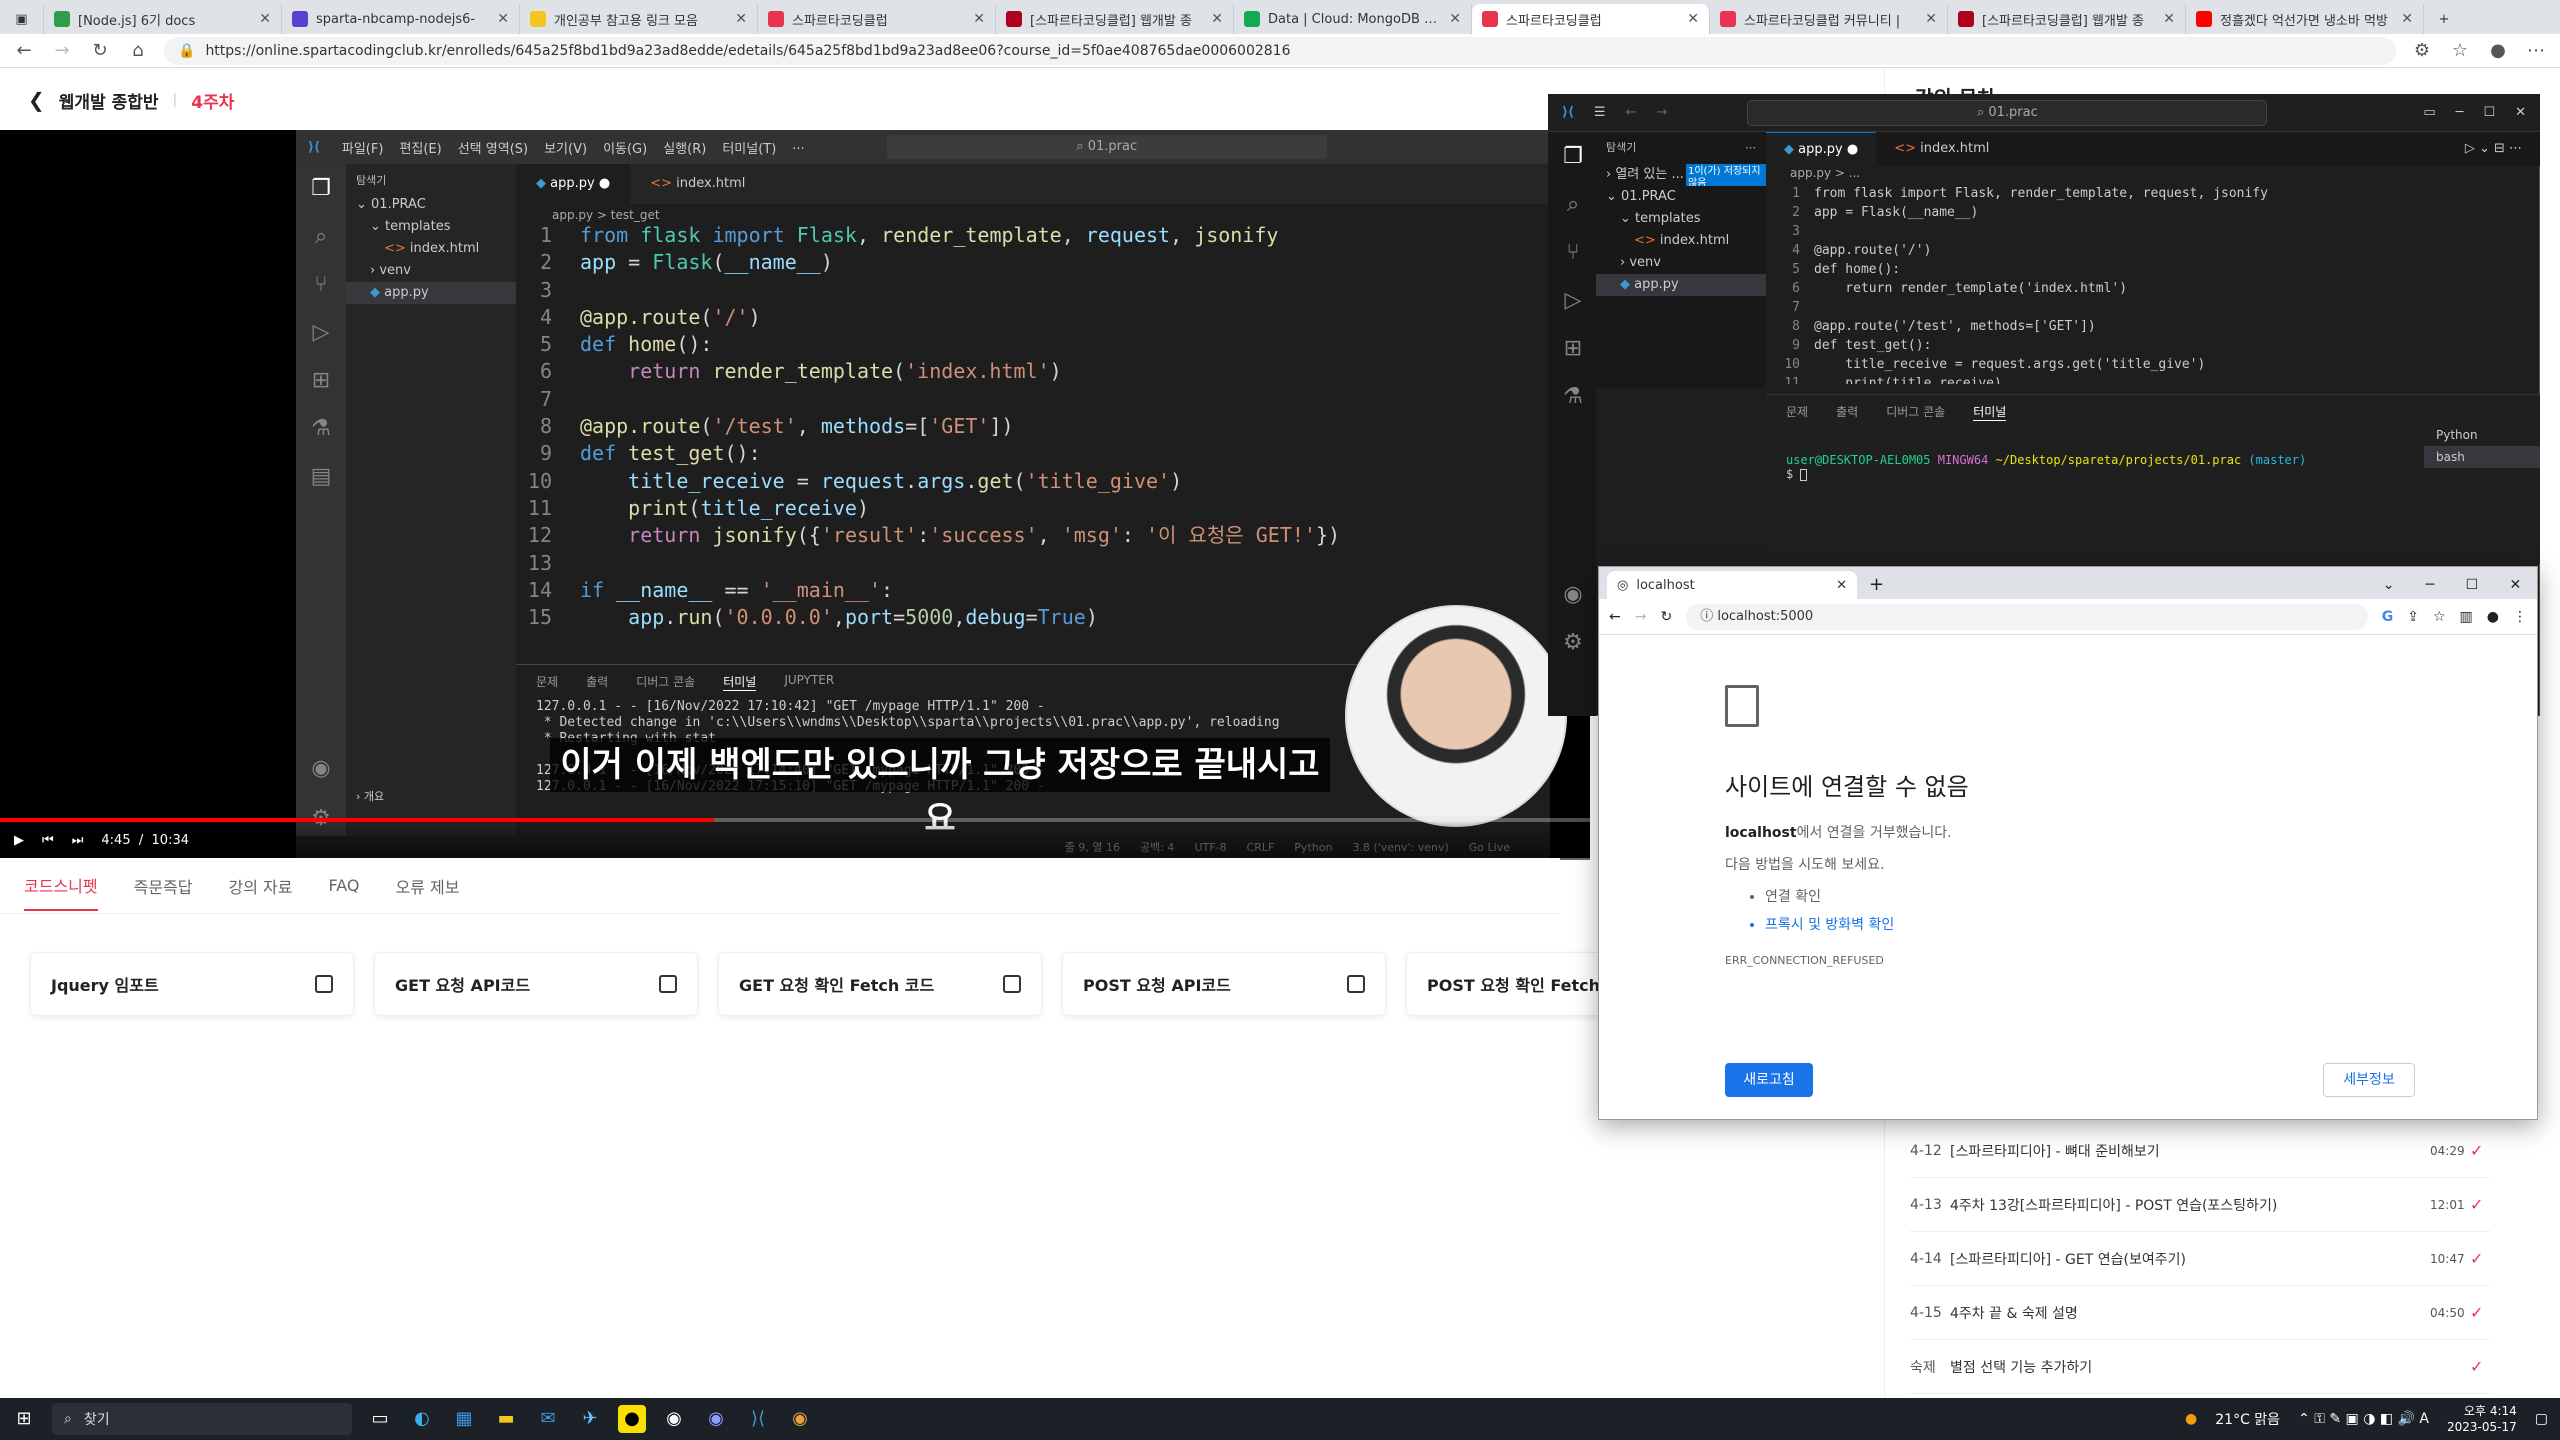  I want to click on kakaotalk-icon: ●, so click(632, 1419).